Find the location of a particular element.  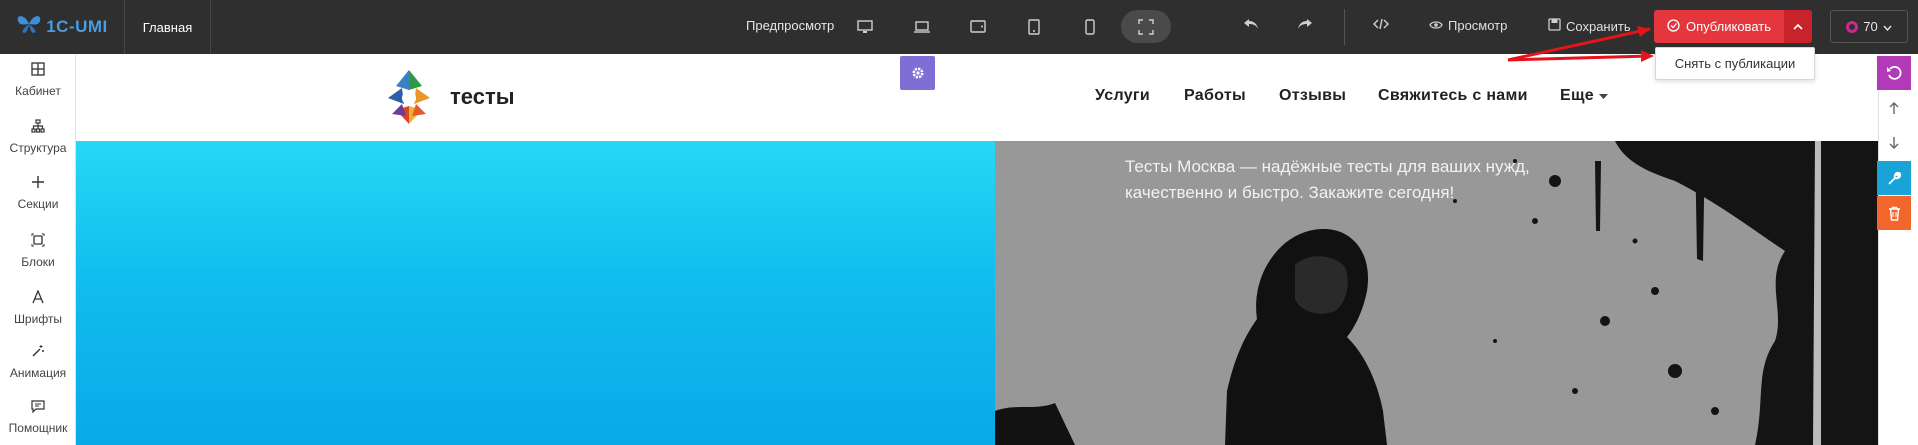

trash-icon is located at coordinates (1894, 213).